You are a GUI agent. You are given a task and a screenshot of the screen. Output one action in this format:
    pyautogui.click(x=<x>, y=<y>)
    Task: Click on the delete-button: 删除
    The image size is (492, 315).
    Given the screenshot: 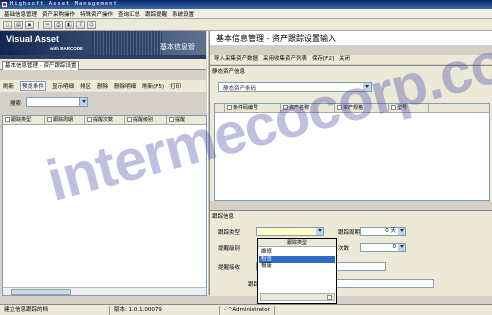 What is the action you would take?
    pyautogui.click(x=102, y=86)
    